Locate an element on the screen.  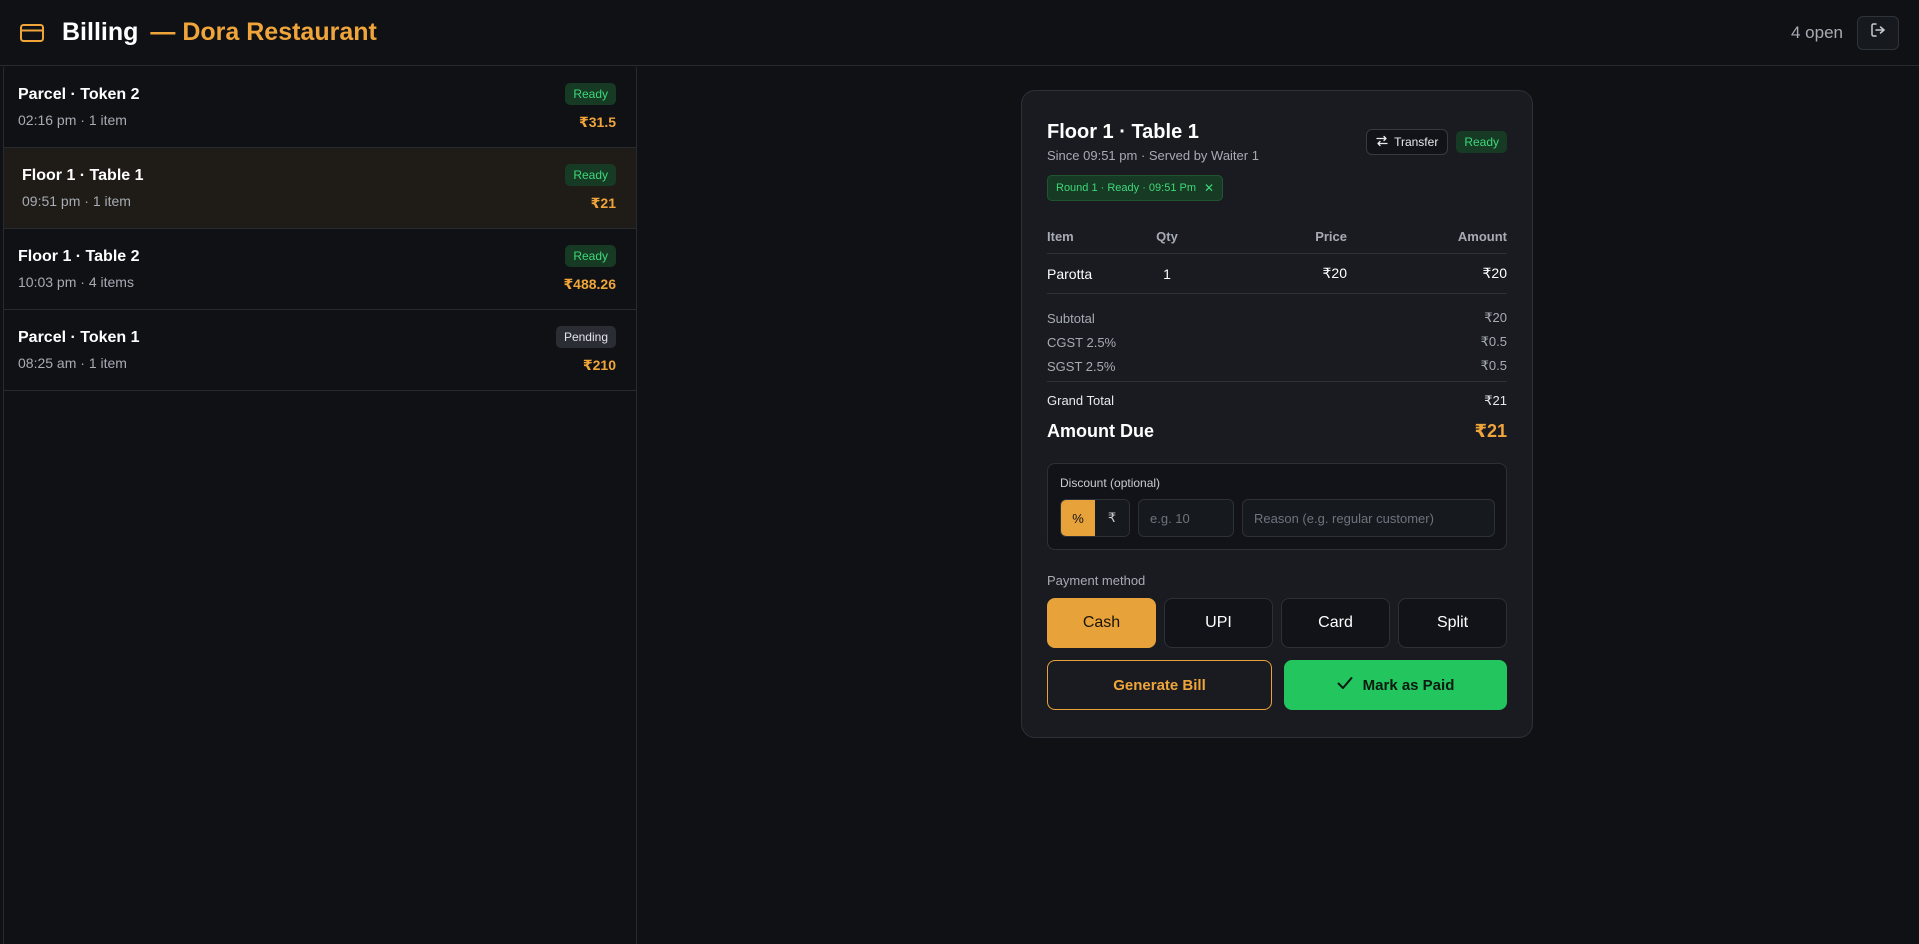
discount-panel: Discount (optional) % ₹ is located at coordinates (1277, 506).